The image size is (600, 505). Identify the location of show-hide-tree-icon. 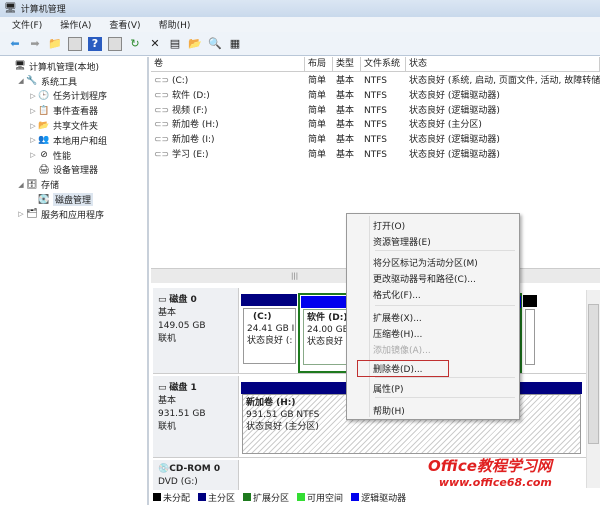
(75, 43).